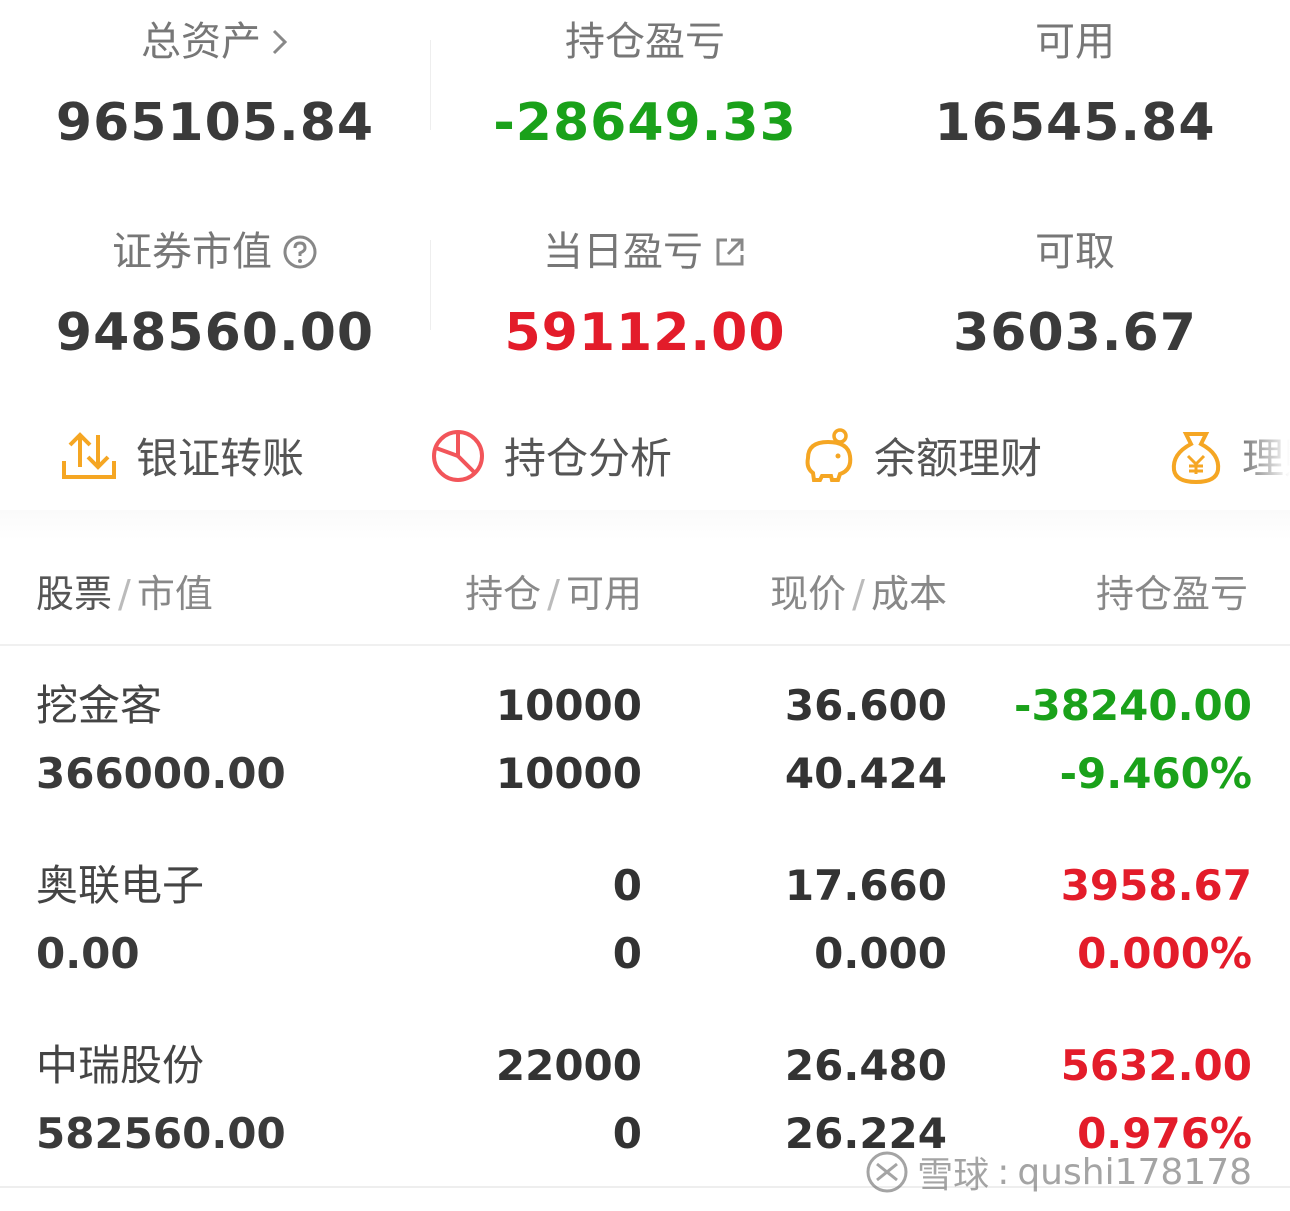 Image resolution: width=1290 pixels, height=1211 pixels. I want to click on withdrawable-label: 可取, so click(1075, 252).